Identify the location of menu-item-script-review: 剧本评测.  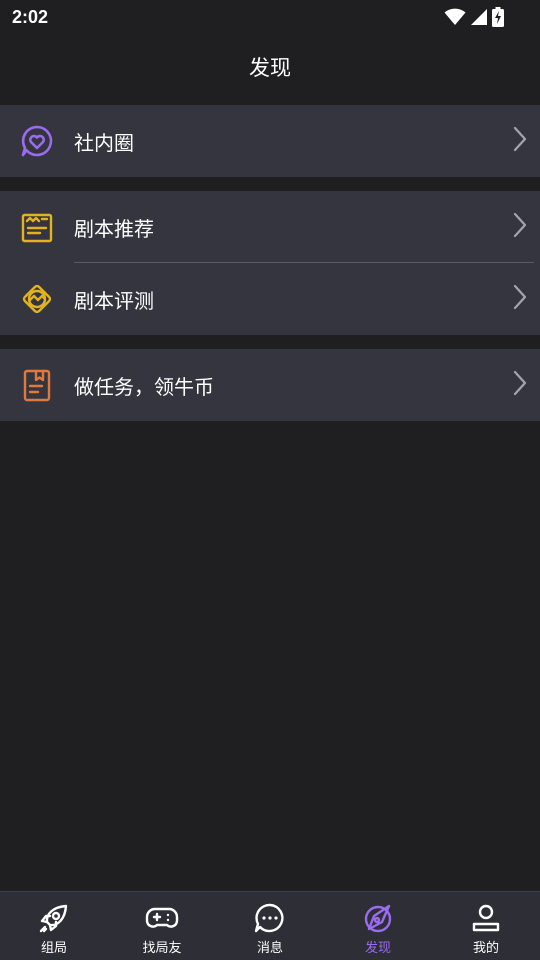
(270, 299).